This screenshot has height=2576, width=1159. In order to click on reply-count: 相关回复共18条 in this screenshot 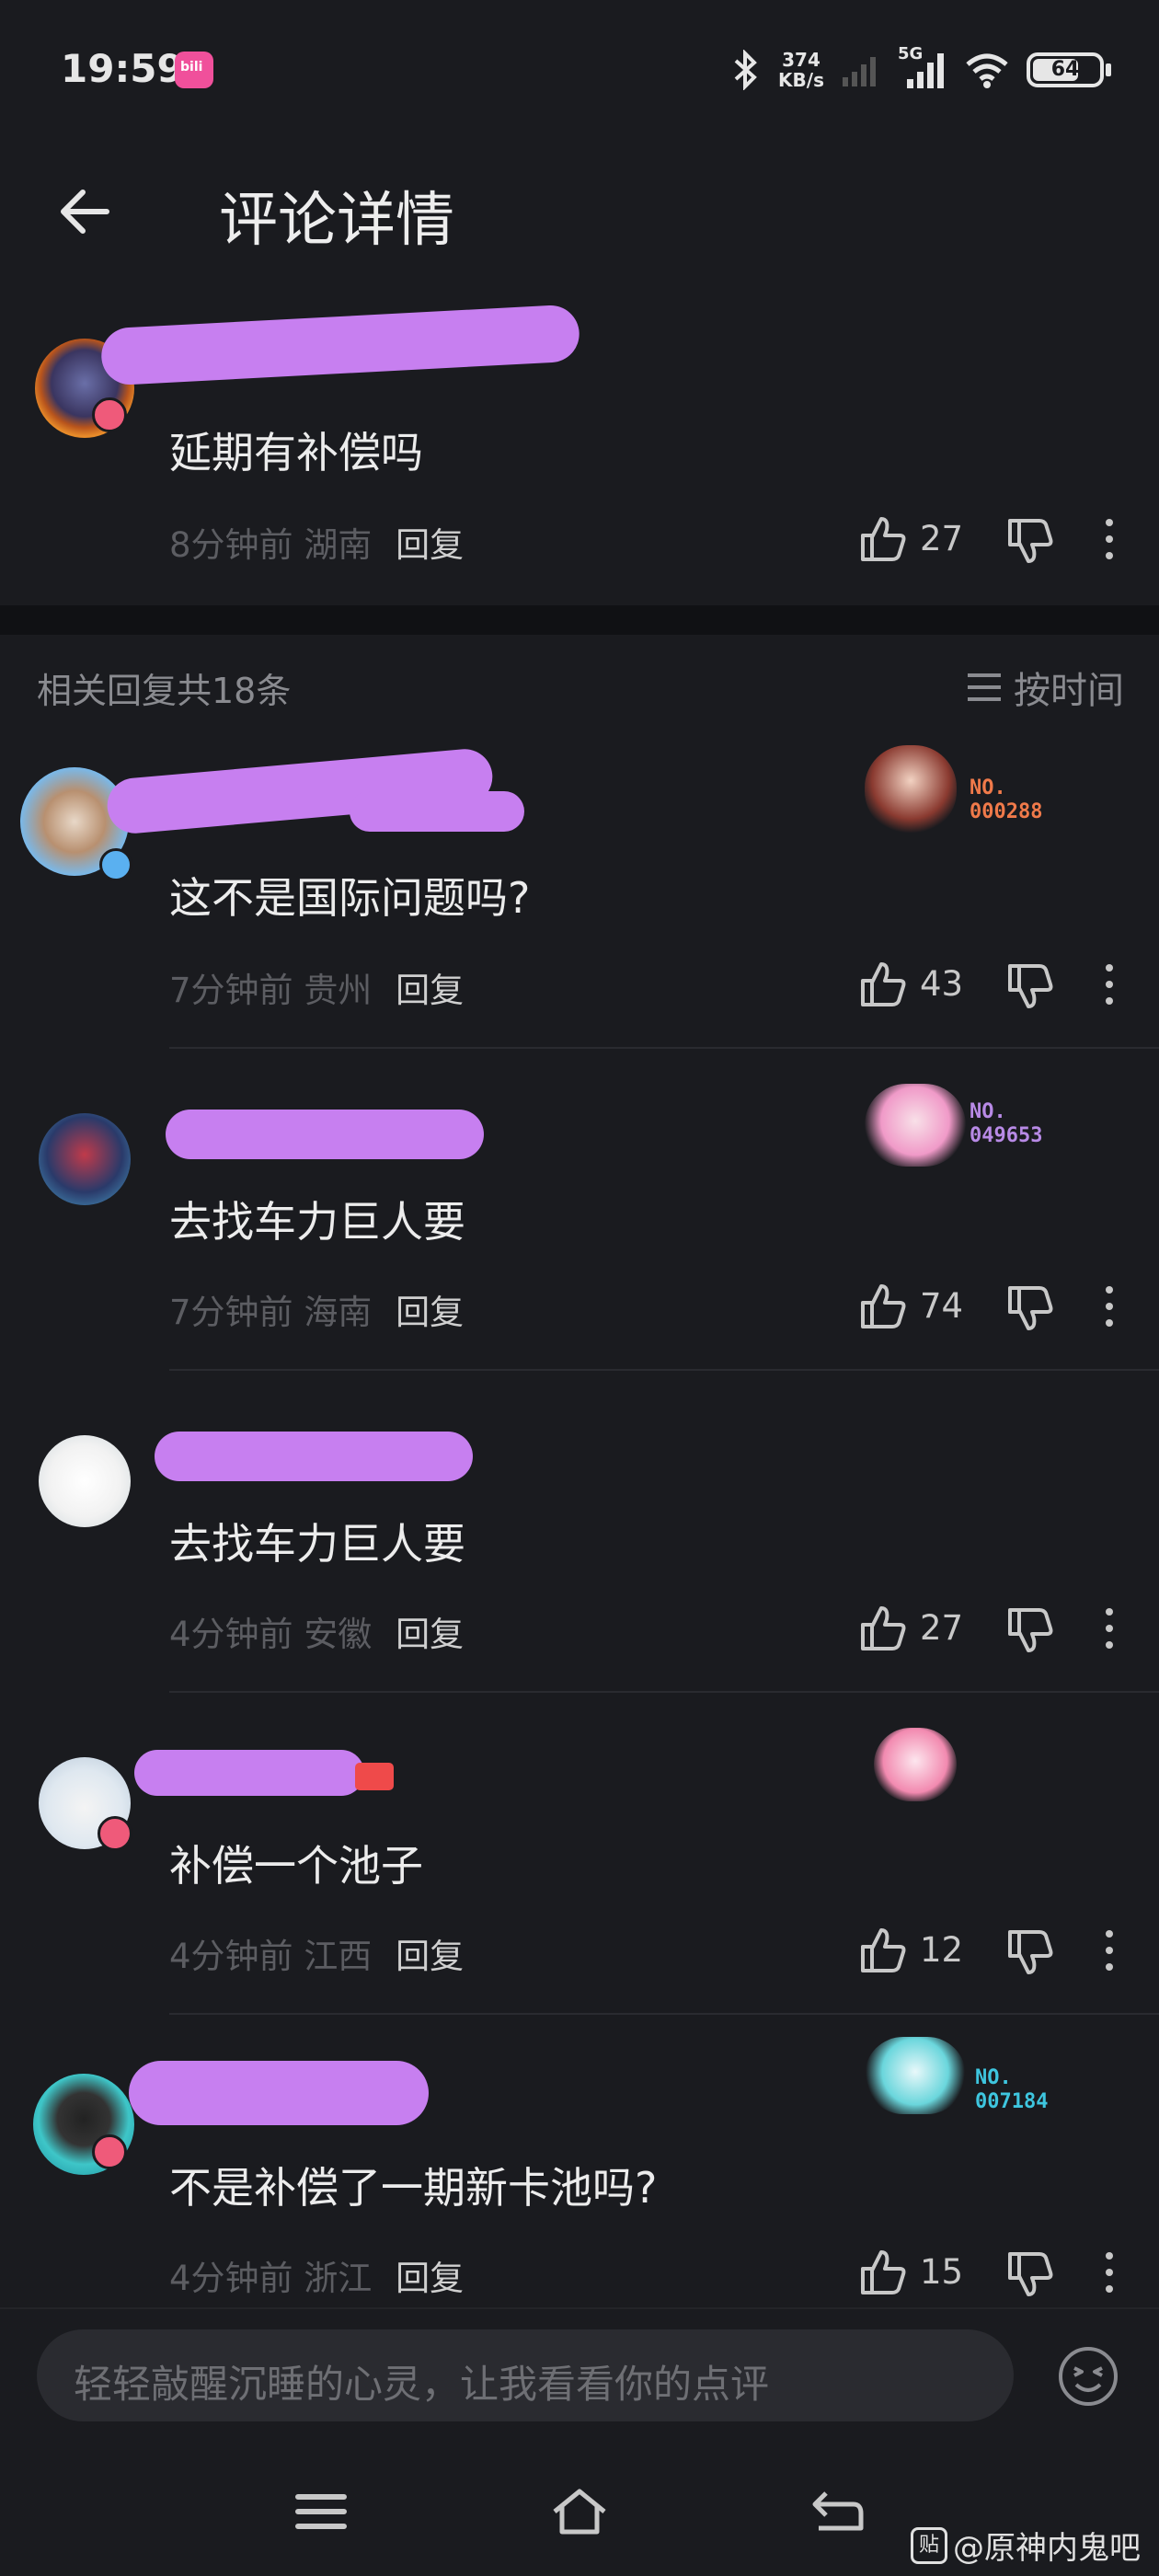, I will do `click(164, 691)`.